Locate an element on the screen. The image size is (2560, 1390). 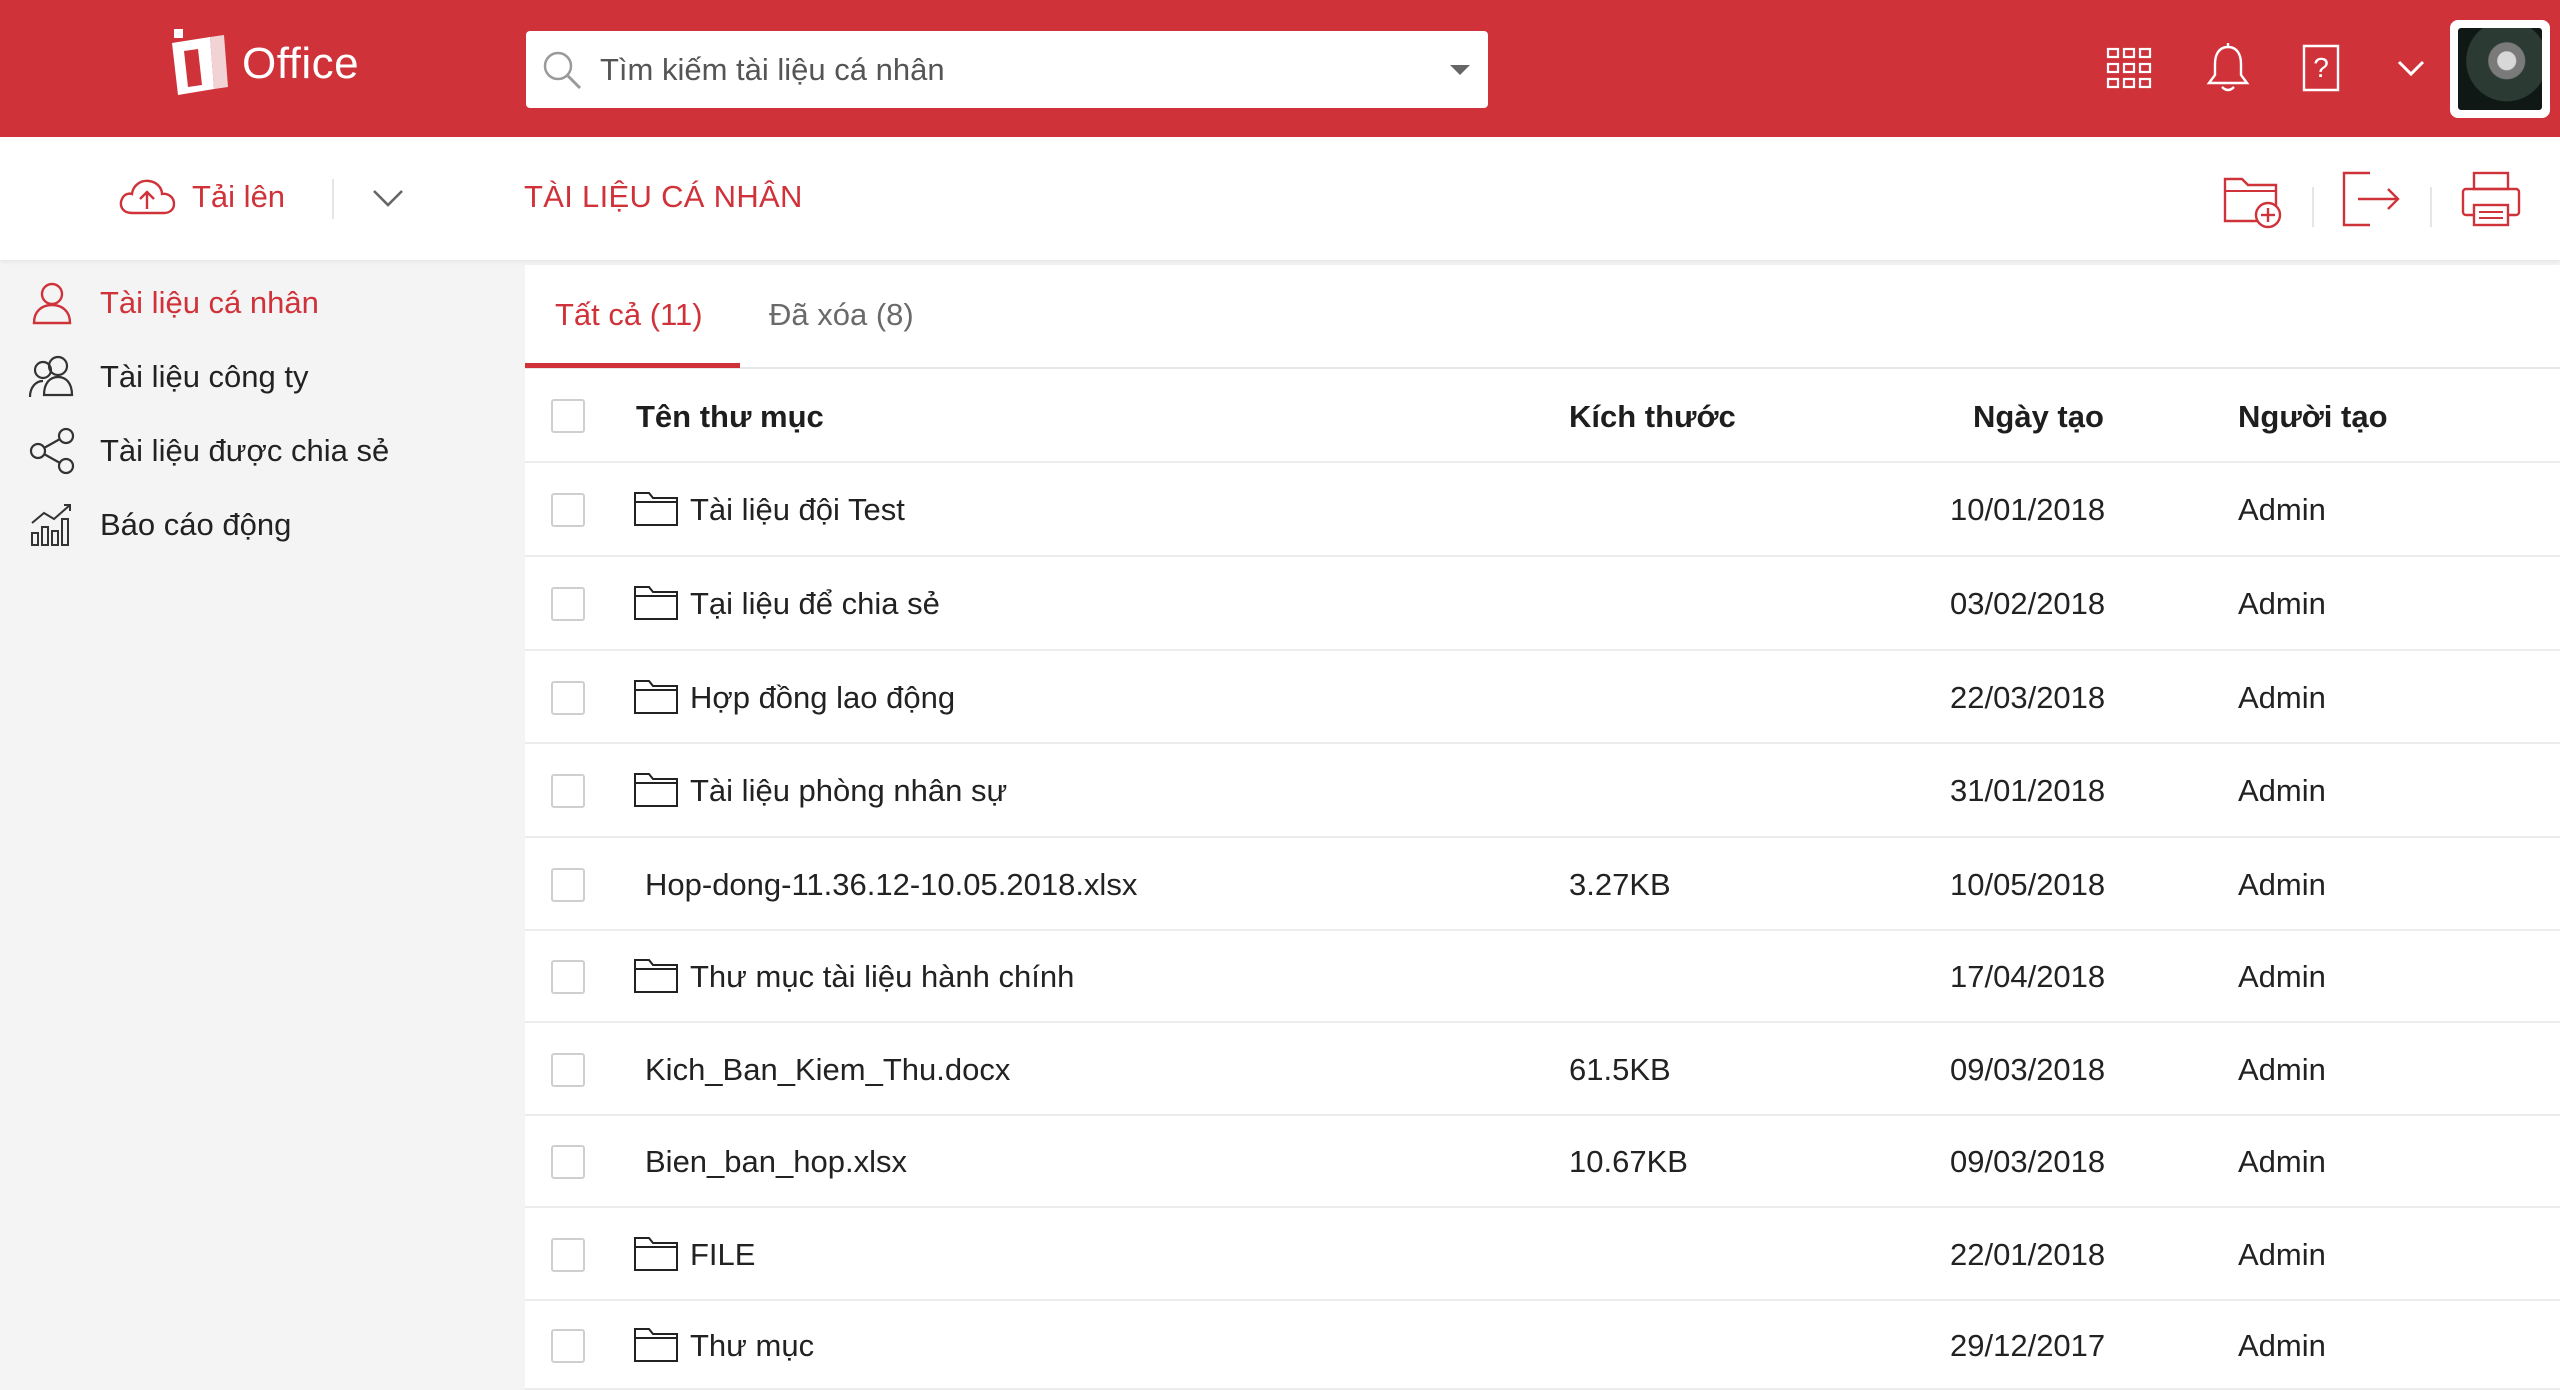
cell-size: 3.27KB is located at coordinates (1620, 884).